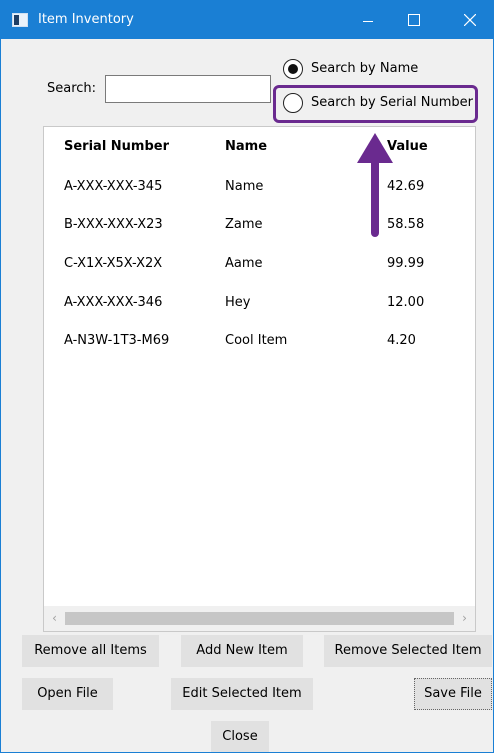 The image size is (494, 753). I want to click on cell-serial: A-XXX-XXX-346, so click(113, 302).